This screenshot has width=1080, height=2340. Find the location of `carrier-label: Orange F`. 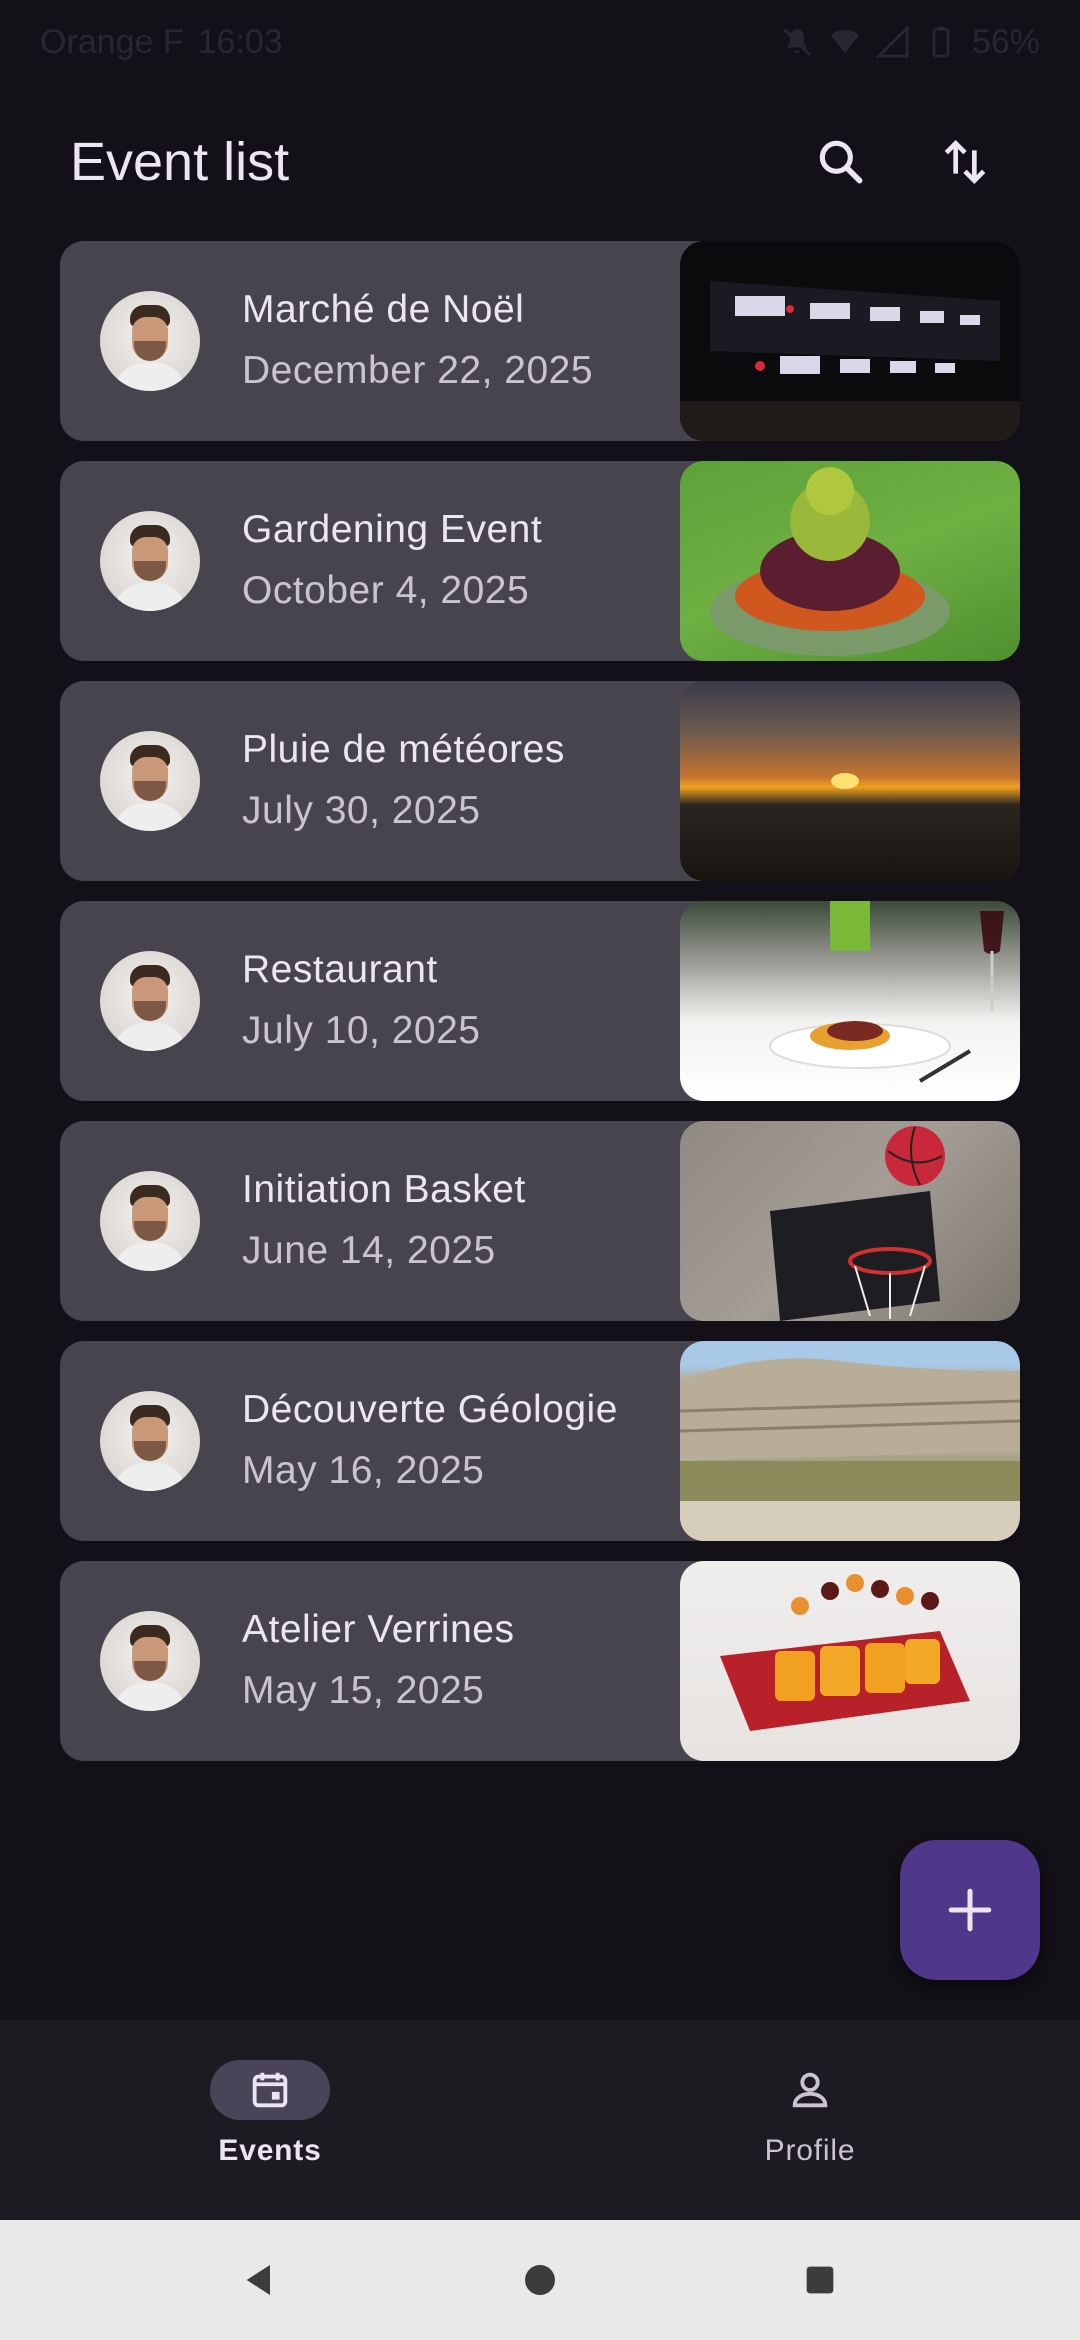

carrier-label: Orange F is located at coordinates (112, 41).